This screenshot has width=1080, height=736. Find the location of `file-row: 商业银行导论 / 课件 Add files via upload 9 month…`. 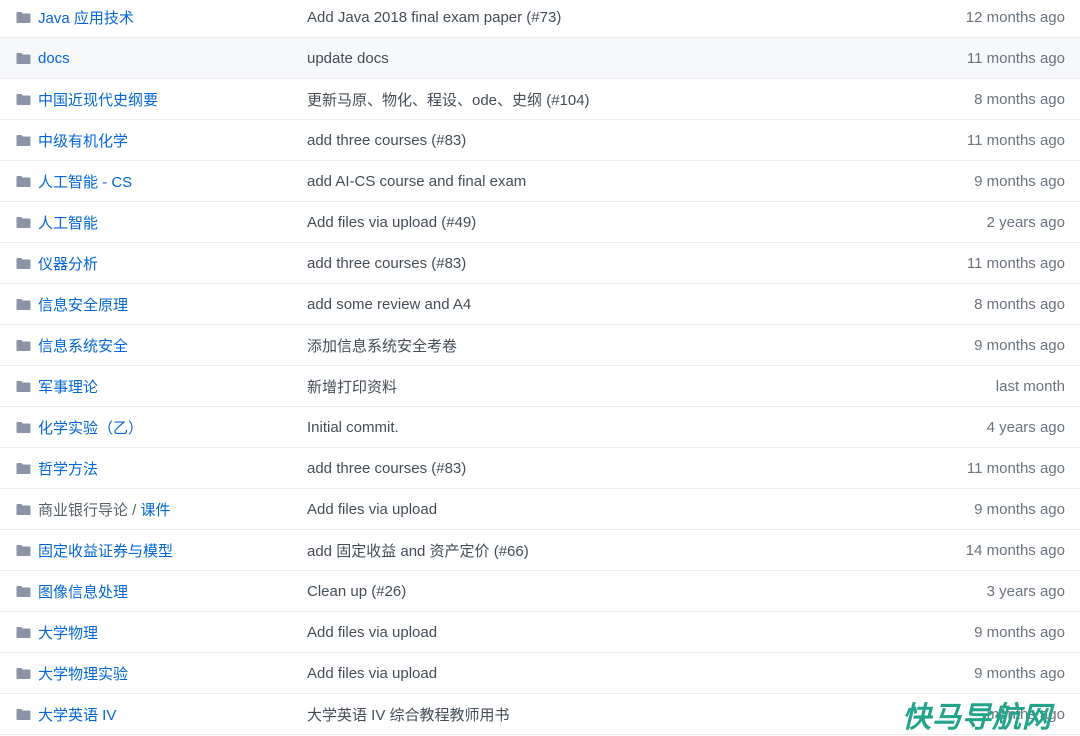

file-row: 商业银行导论 / 课件 Add files via upload 9 month… is located at coordinates (540, 509).